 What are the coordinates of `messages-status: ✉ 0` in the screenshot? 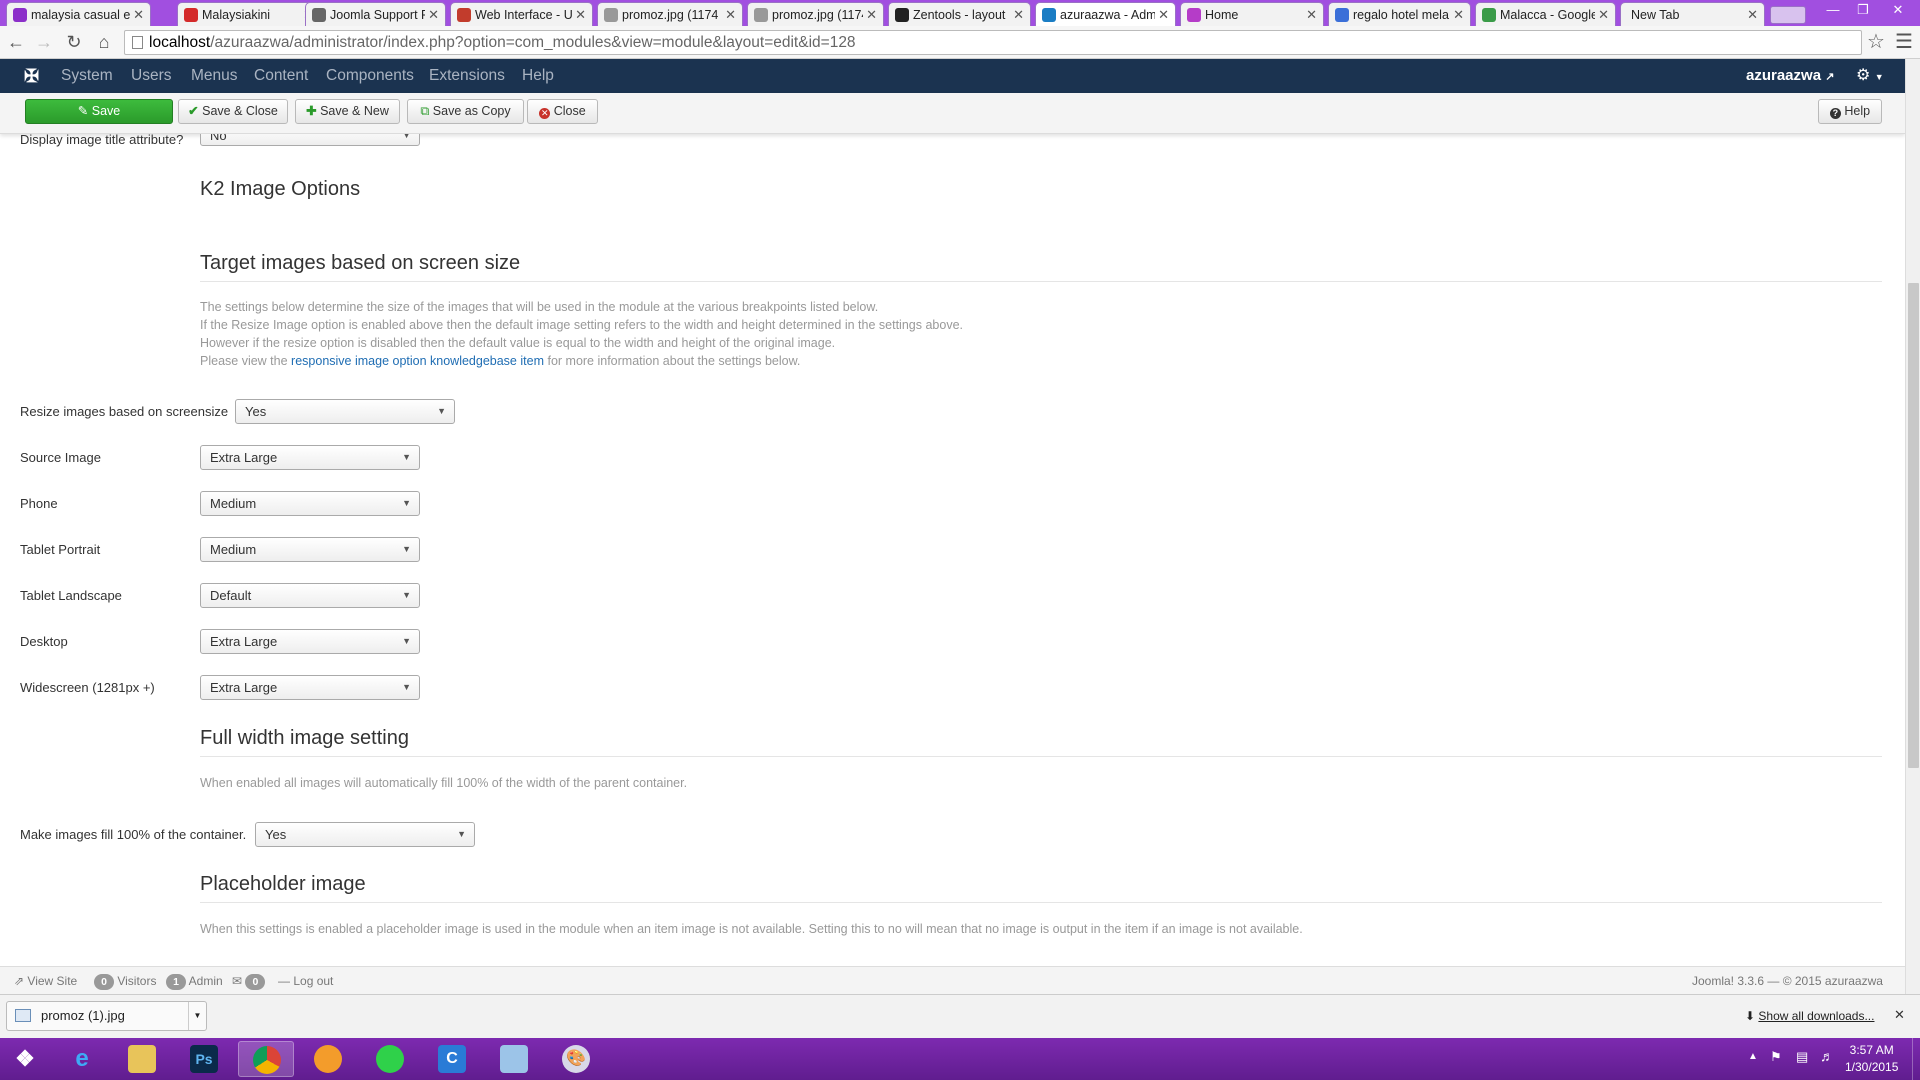 It's located at (249, 981).